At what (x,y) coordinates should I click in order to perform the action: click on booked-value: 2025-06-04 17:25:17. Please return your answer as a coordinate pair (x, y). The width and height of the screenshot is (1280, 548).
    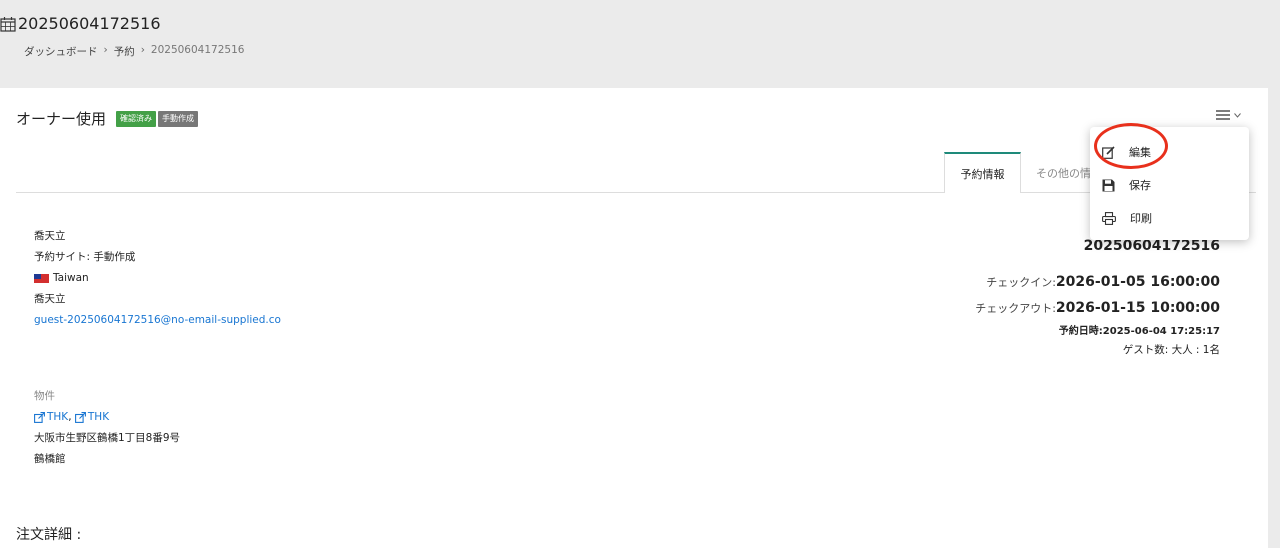
    Looking at the image, I should click on (1161, 331).